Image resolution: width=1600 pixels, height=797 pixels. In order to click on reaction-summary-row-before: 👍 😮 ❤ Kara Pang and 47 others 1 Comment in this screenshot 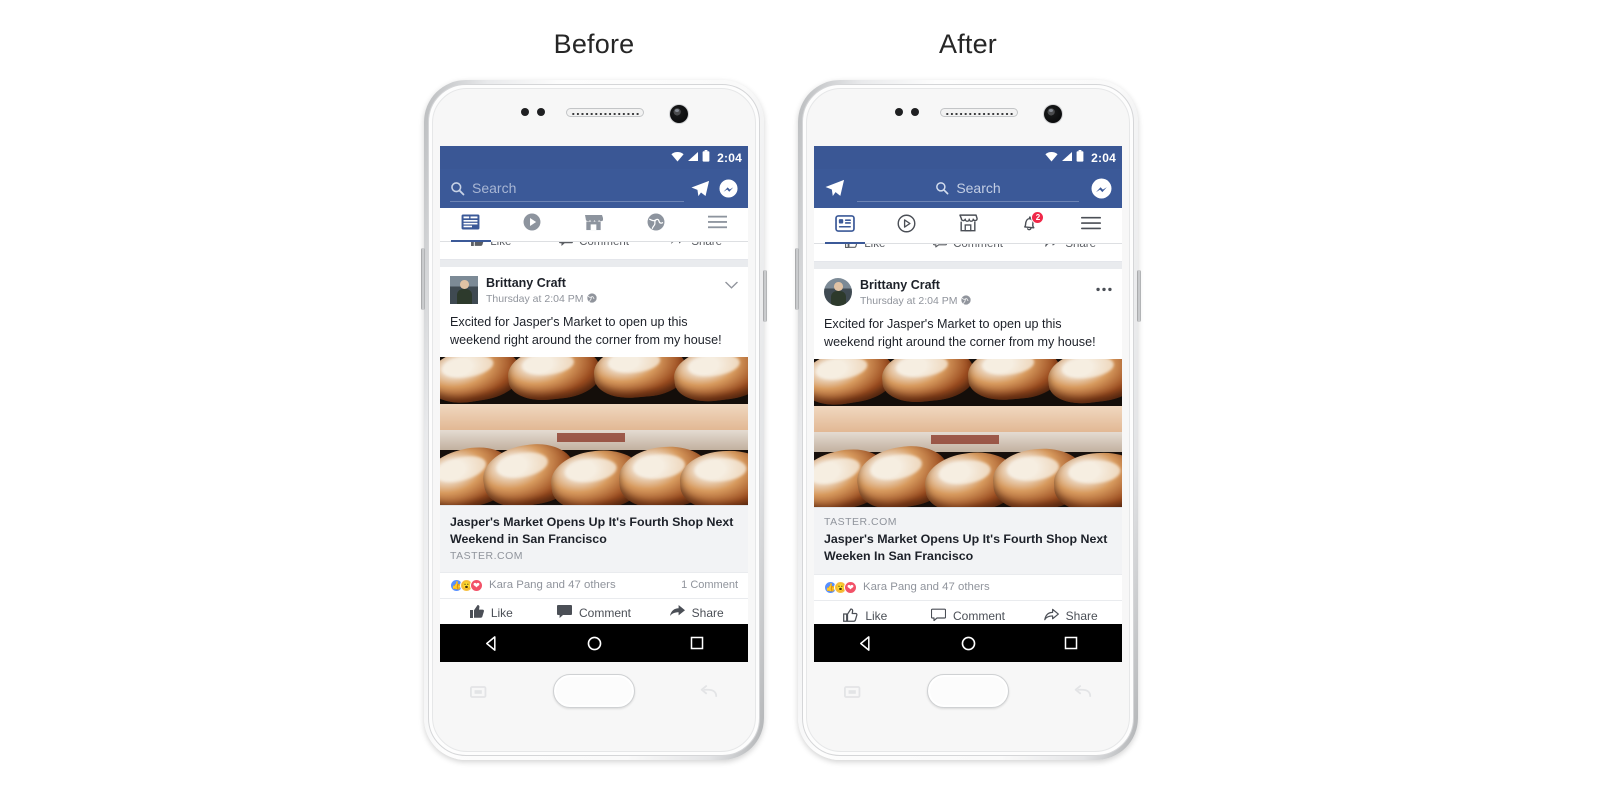, I will do `click(594, 584)`.